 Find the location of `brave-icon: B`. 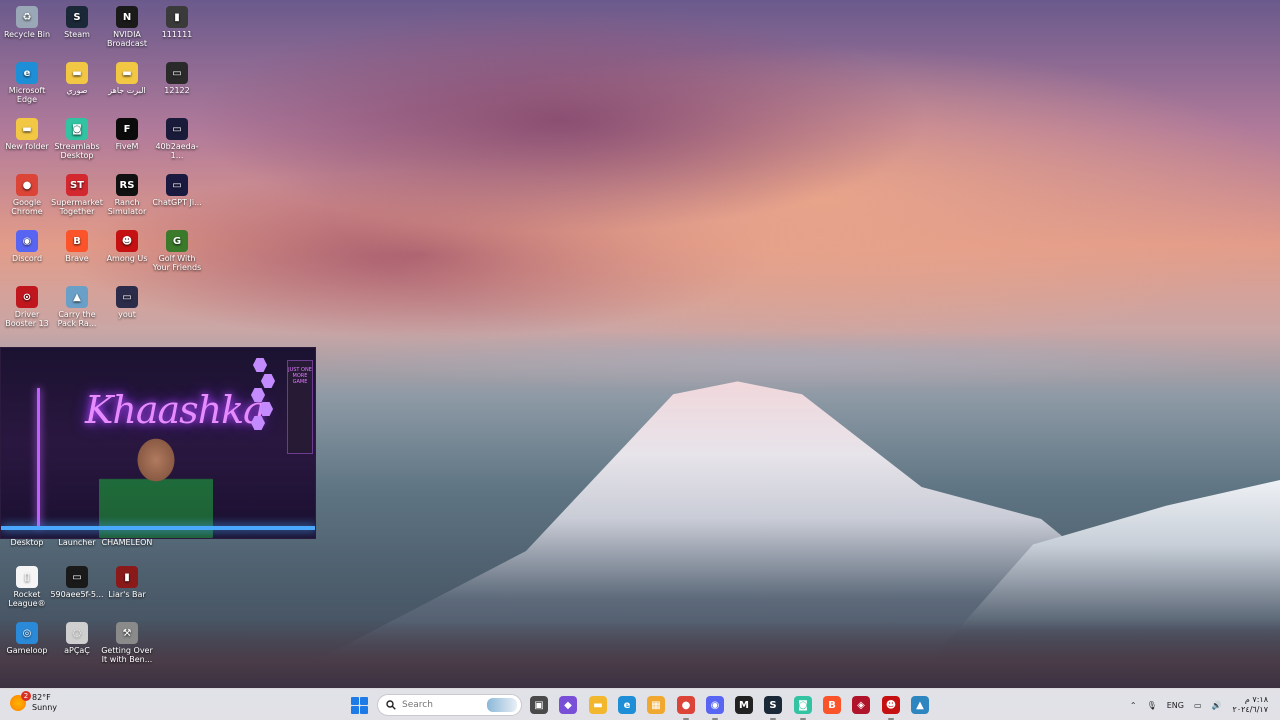

brave-icon: B is located at coordinates (77, 241).